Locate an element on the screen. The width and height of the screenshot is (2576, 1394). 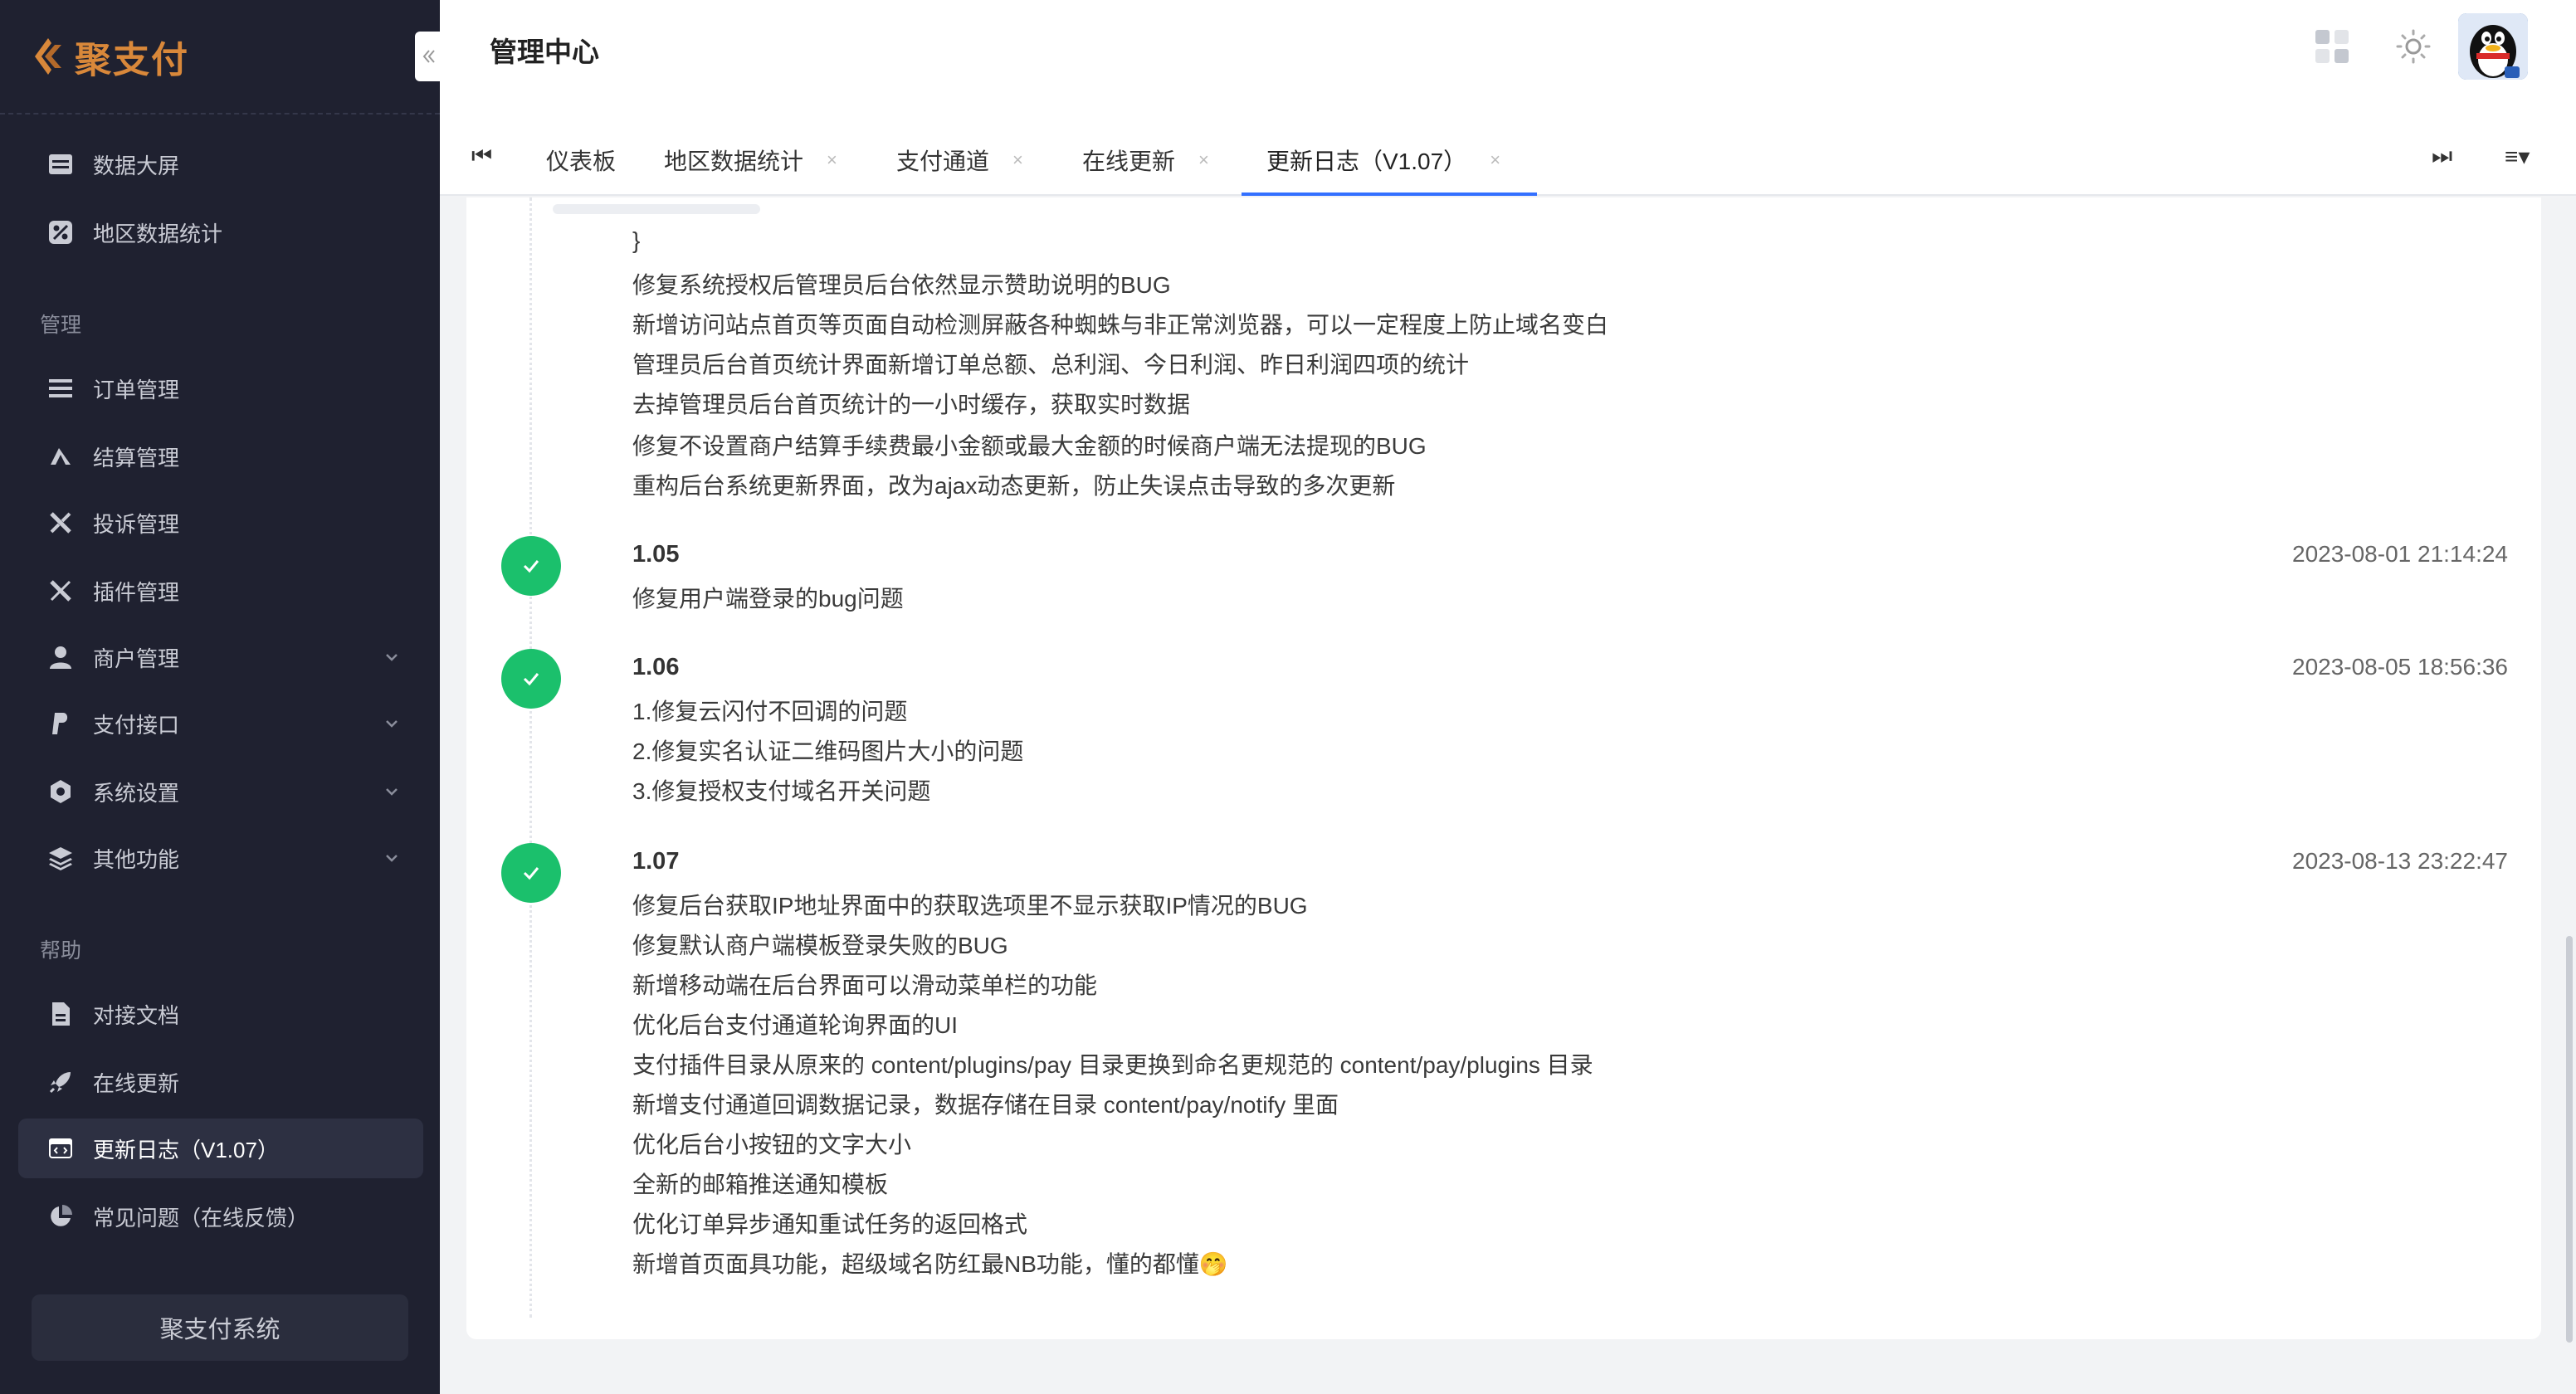
changelog-line: 全新的邮箱推送通知模板 is located at coordinates (760, 1184).